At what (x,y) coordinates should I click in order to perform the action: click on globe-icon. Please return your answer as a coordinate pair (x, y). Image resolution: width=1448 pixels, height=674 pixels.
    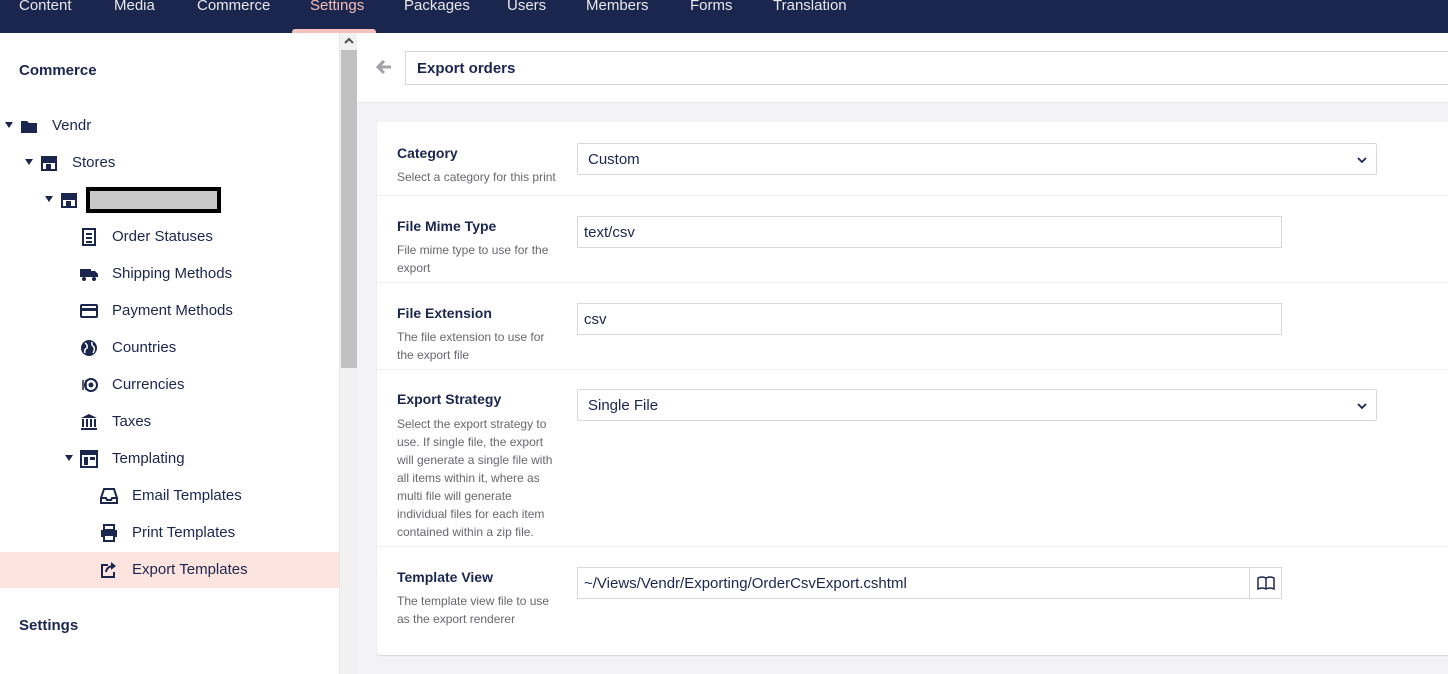
    Looking at the image, I should click on (89, 348).